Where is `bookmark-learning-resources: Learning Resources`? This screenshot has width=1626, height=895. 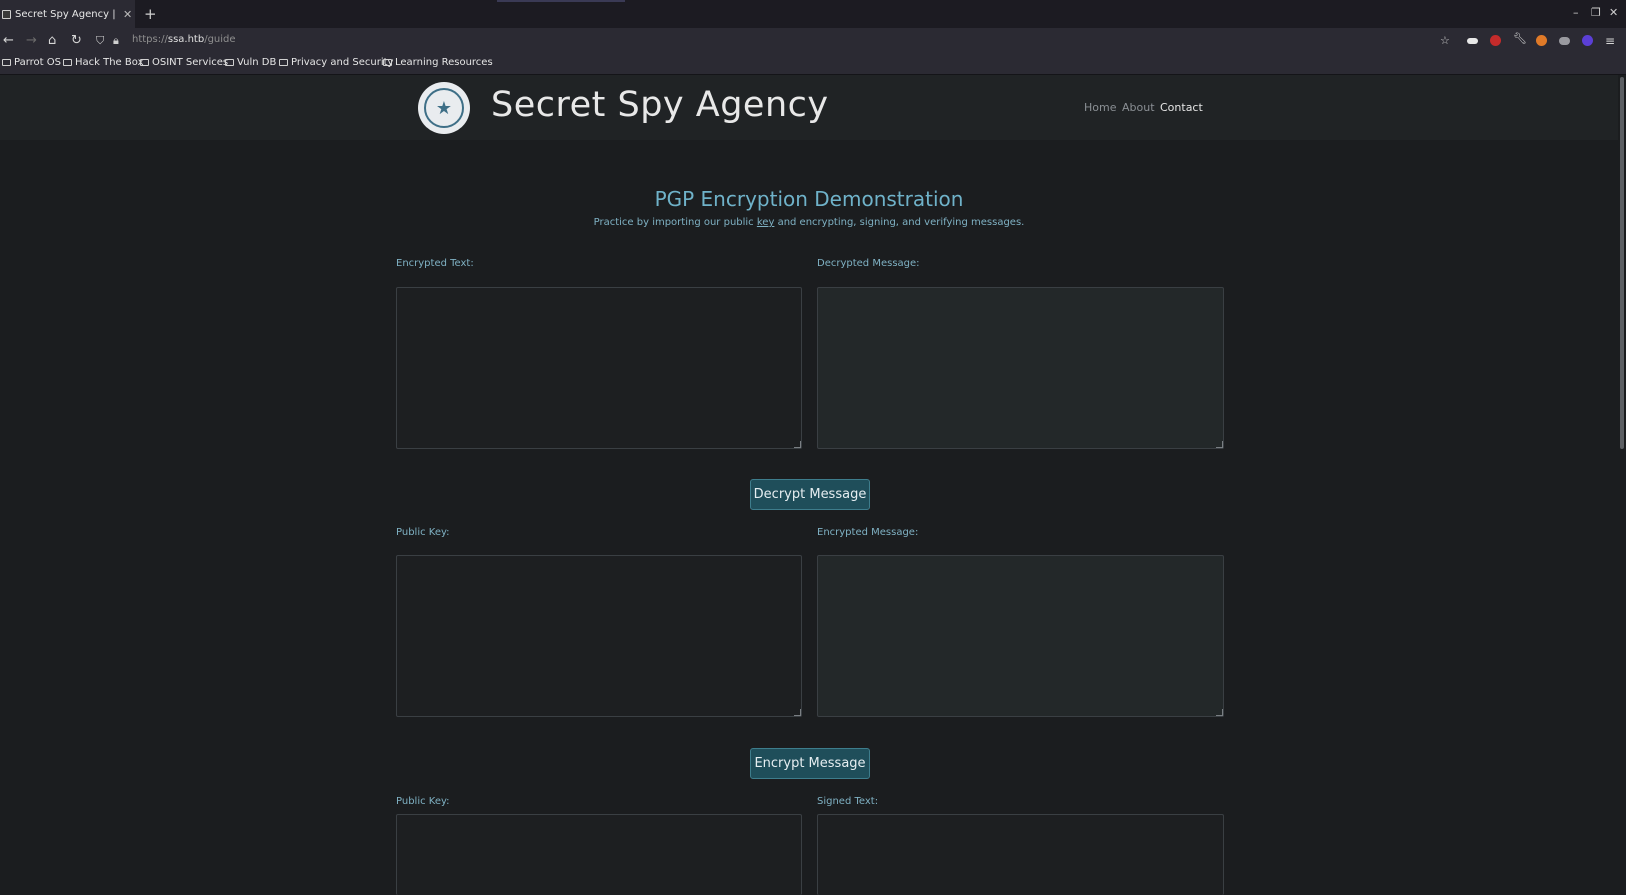 bookmark-learning-resources: Learning Resources is located at coordinates (438, 62).